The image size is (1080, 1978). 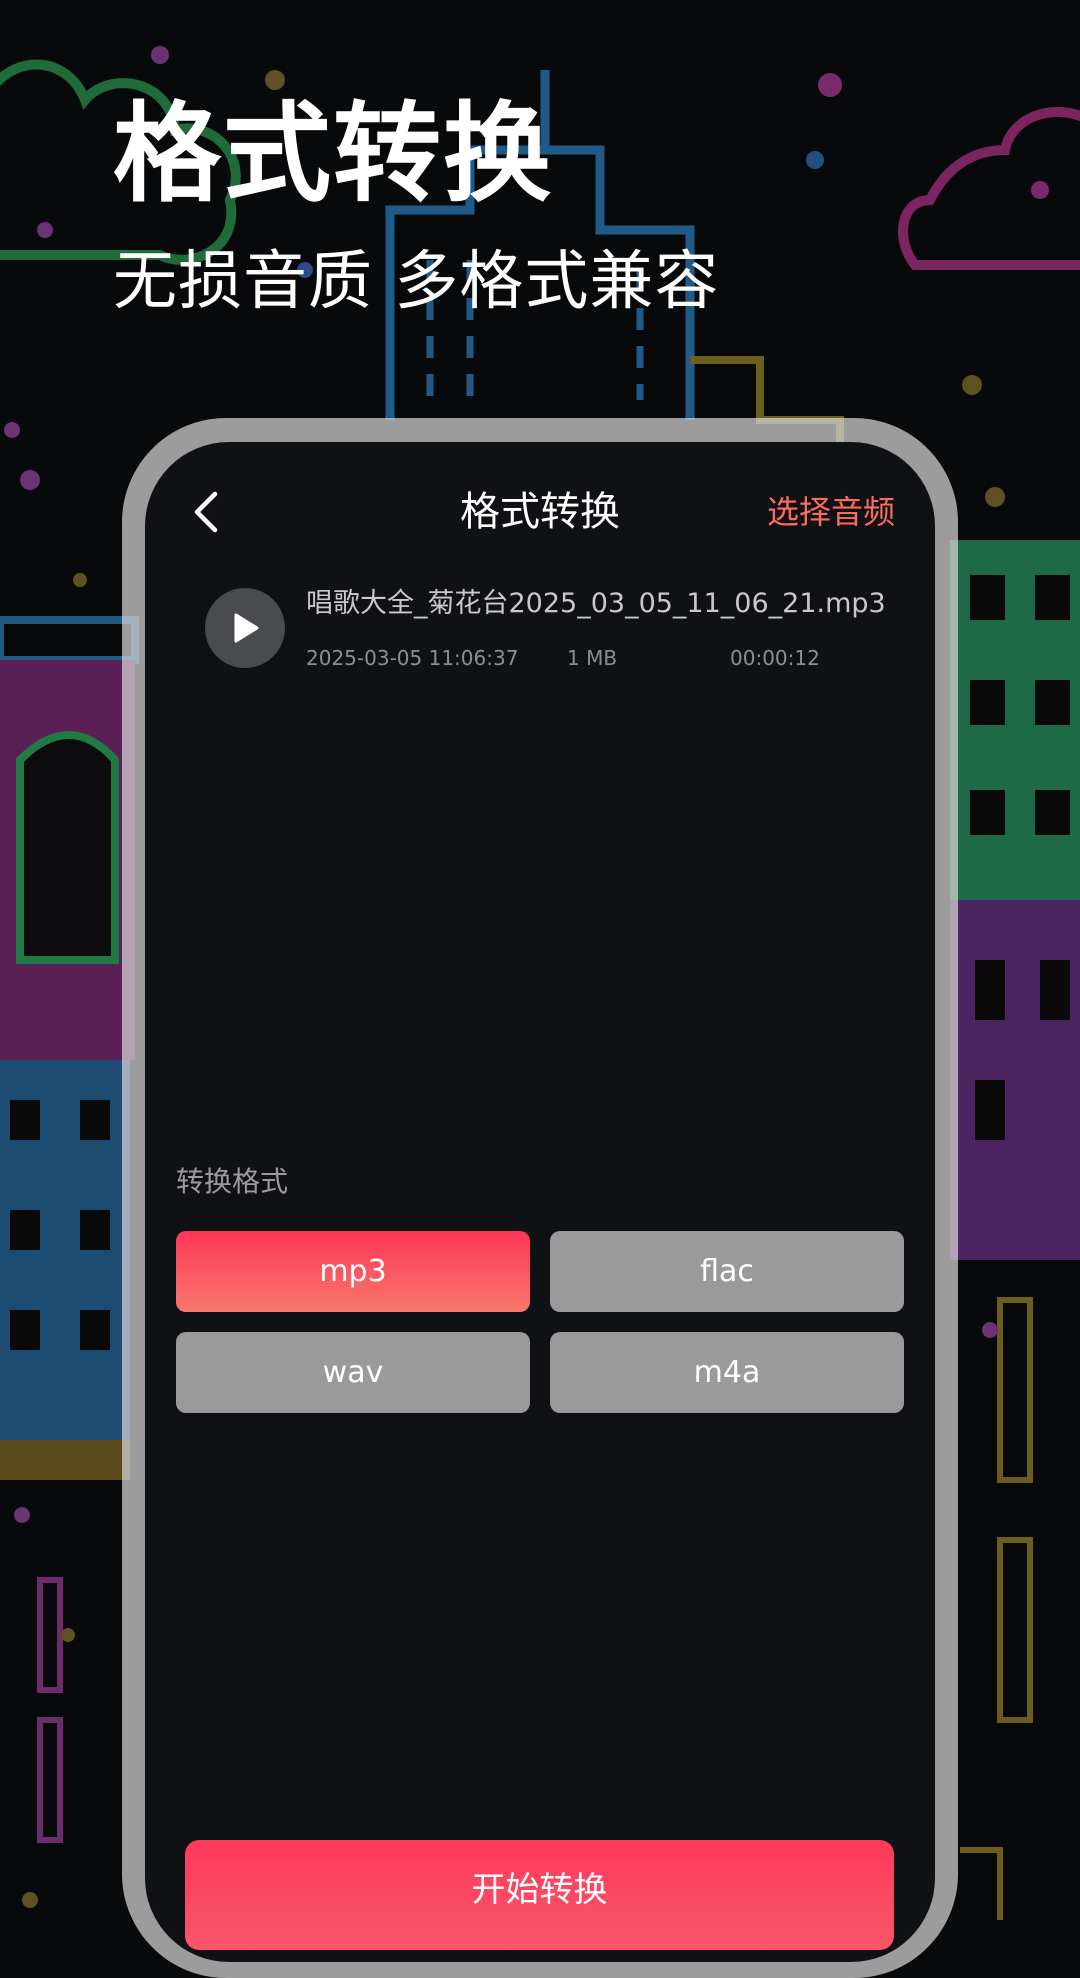 I want to click on top-nav-bar: 格式转换 选择音频, so click(x=540, y=512).